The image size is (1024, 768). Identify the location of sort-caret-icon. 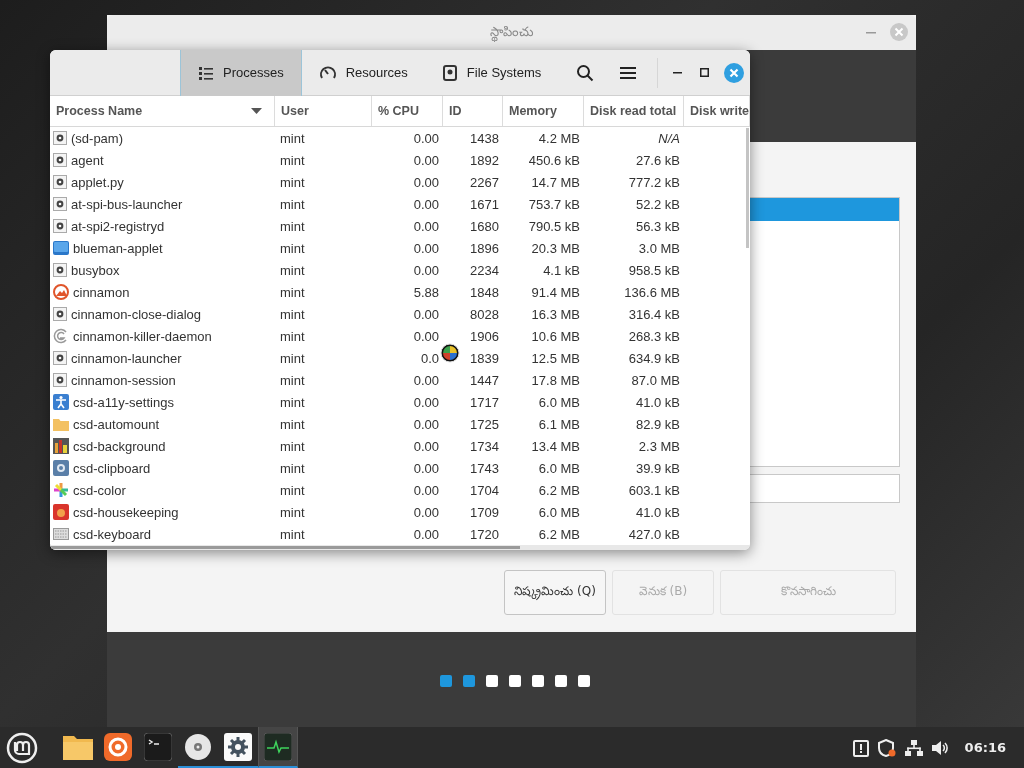
(256, 111).